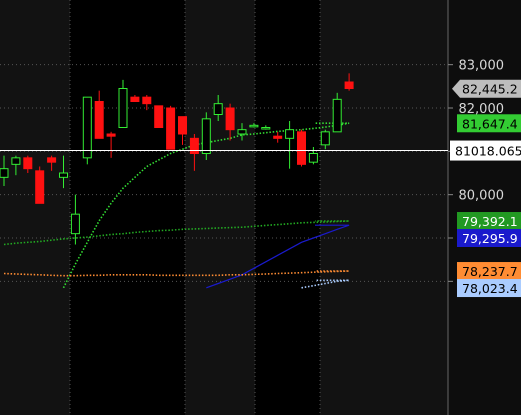 This screenshot has height=415, width=521. I want to click on price-badge-label: 79,295.9, so click(490, 238).